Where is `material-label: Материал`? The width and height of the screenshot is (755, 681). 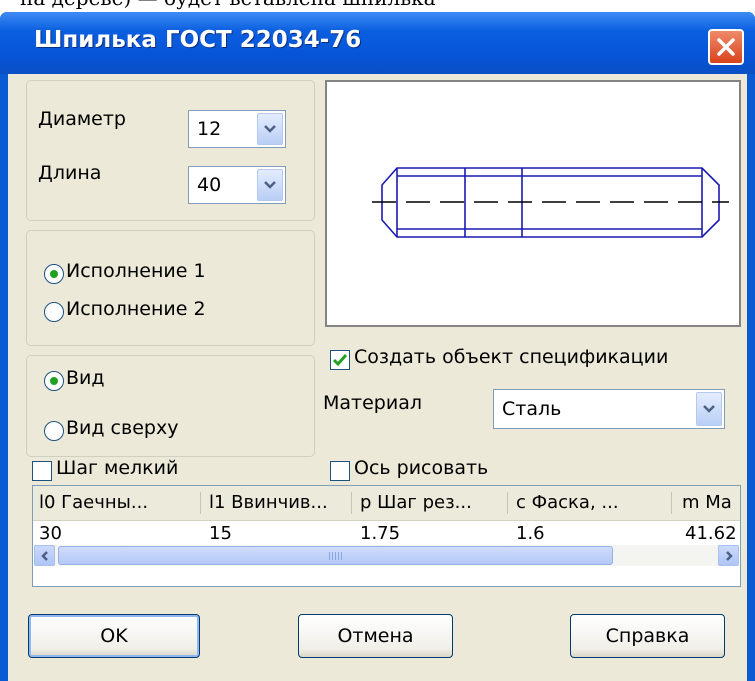 material-label: Материал is located at coordinates (372, 403).